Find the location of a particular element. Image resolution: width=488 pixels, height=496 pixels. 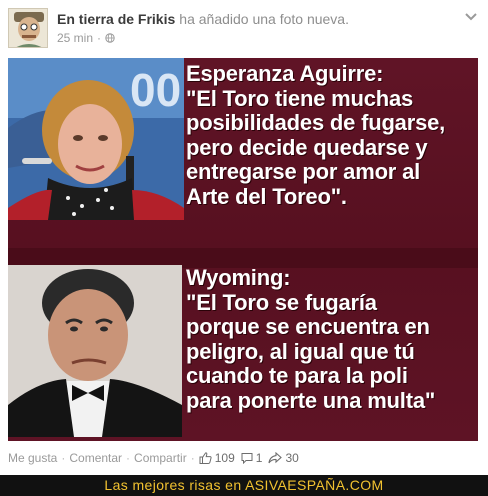

avatar-image is located at coordinates (28, 28).